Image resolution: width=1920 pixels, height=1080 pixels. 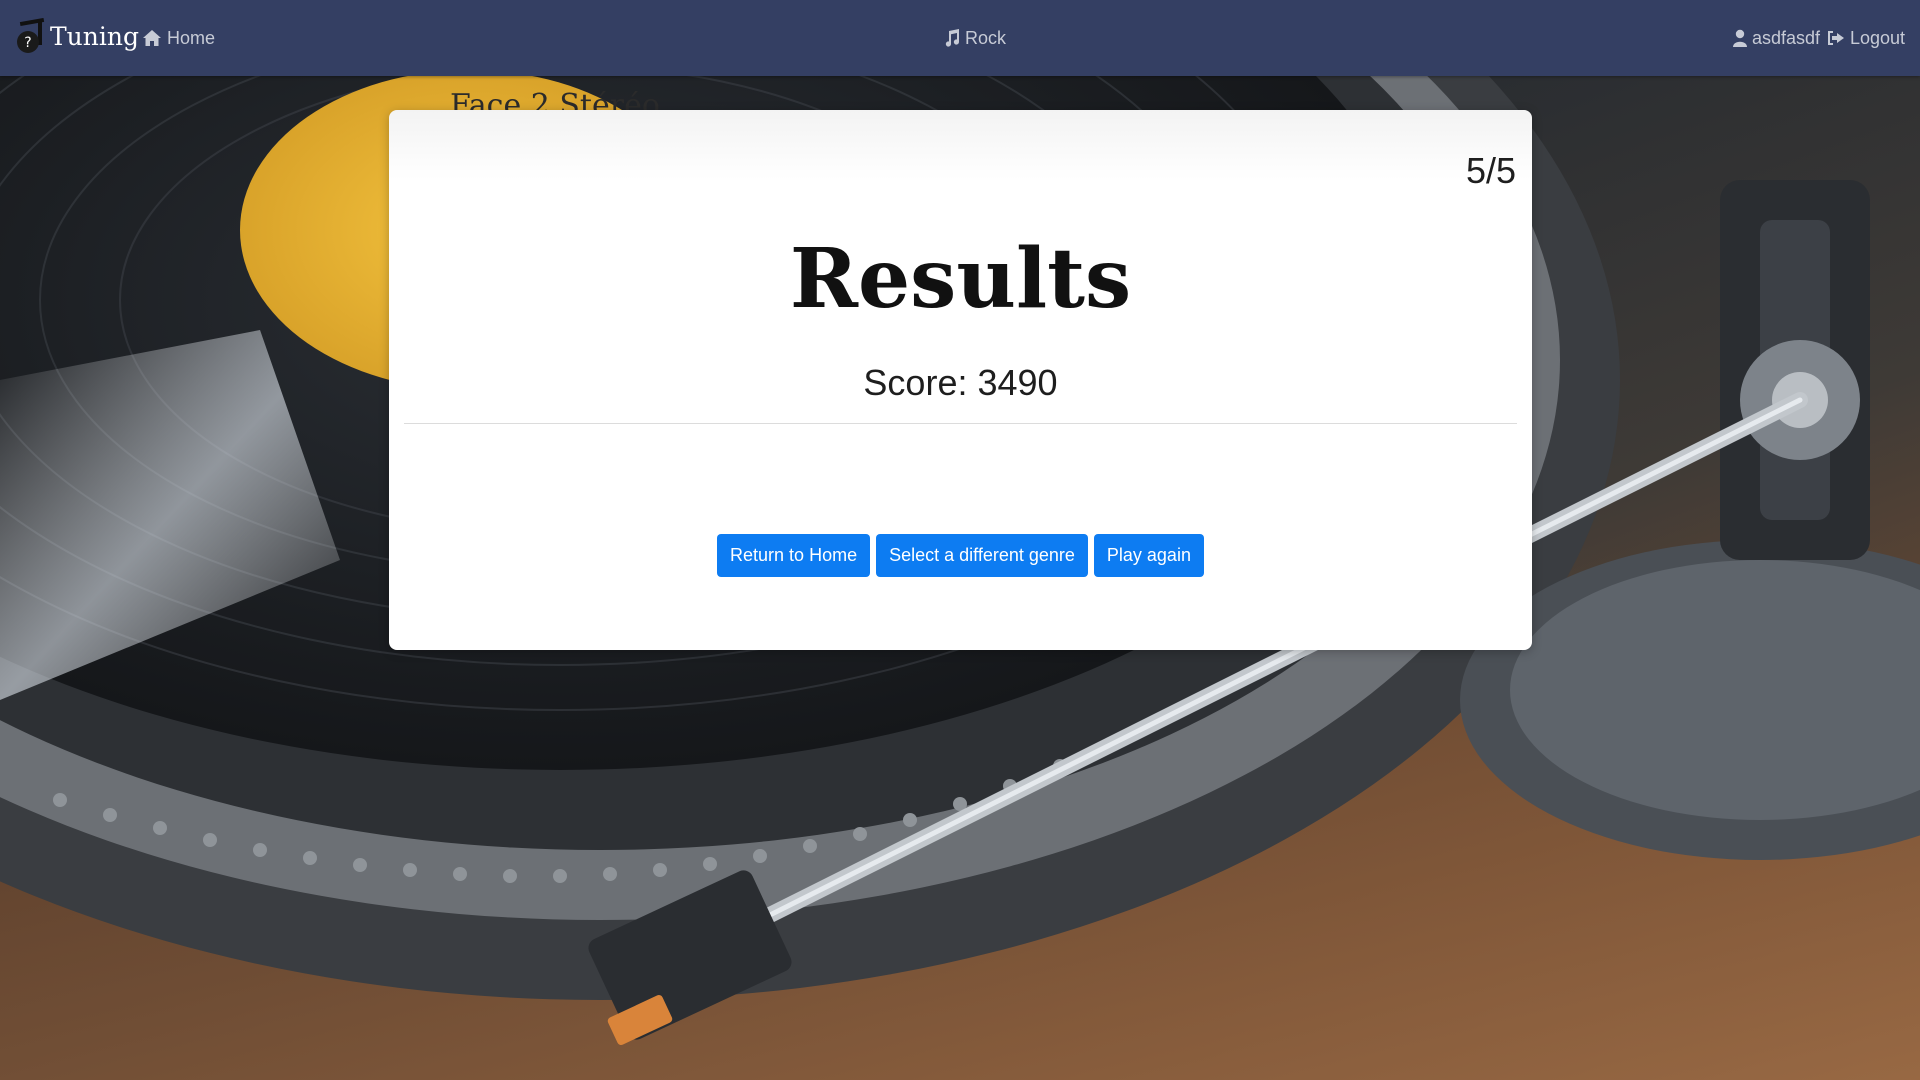 I want to click on music-note-logo-icon: ?, so click(x=31, y=35).